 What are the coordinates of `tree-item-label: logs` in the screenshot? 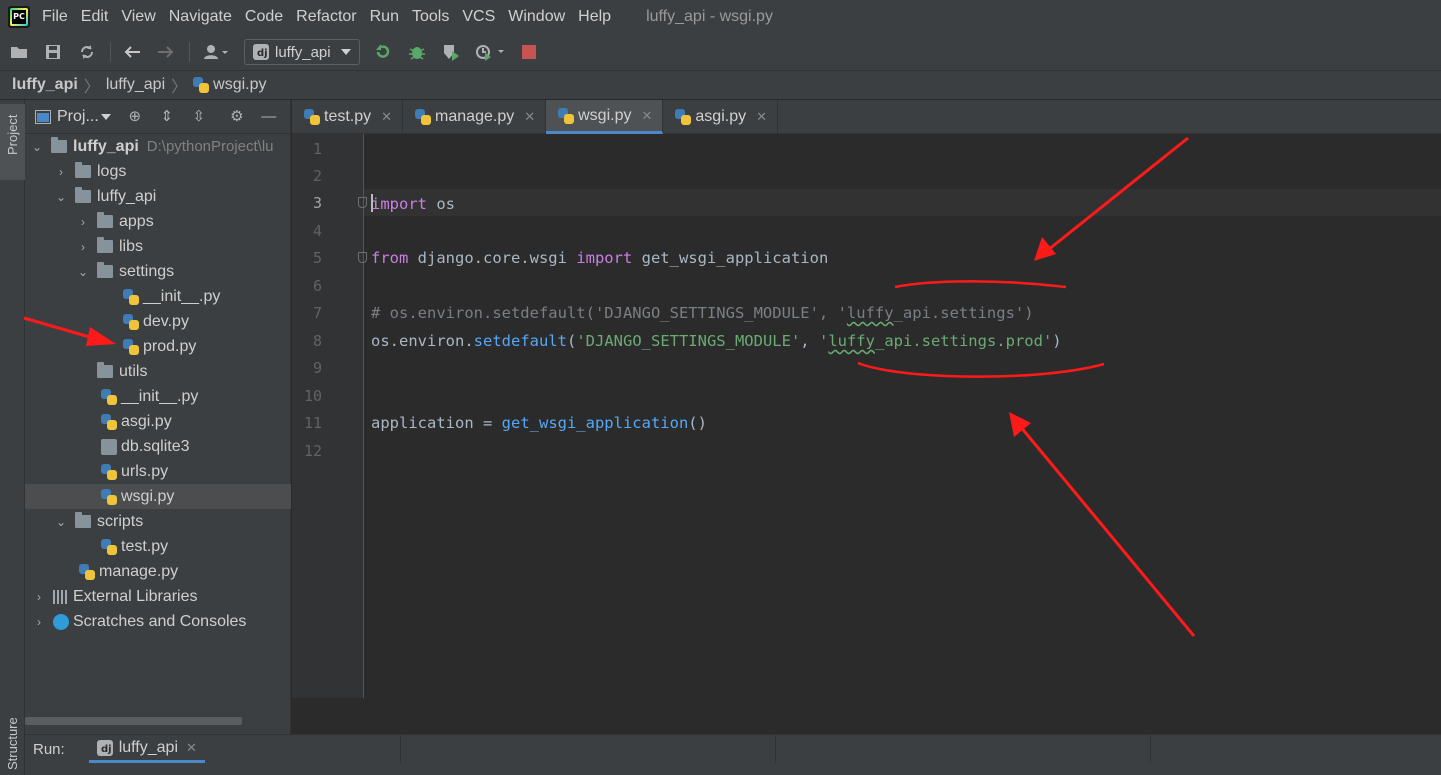 It's located at (112, 171).